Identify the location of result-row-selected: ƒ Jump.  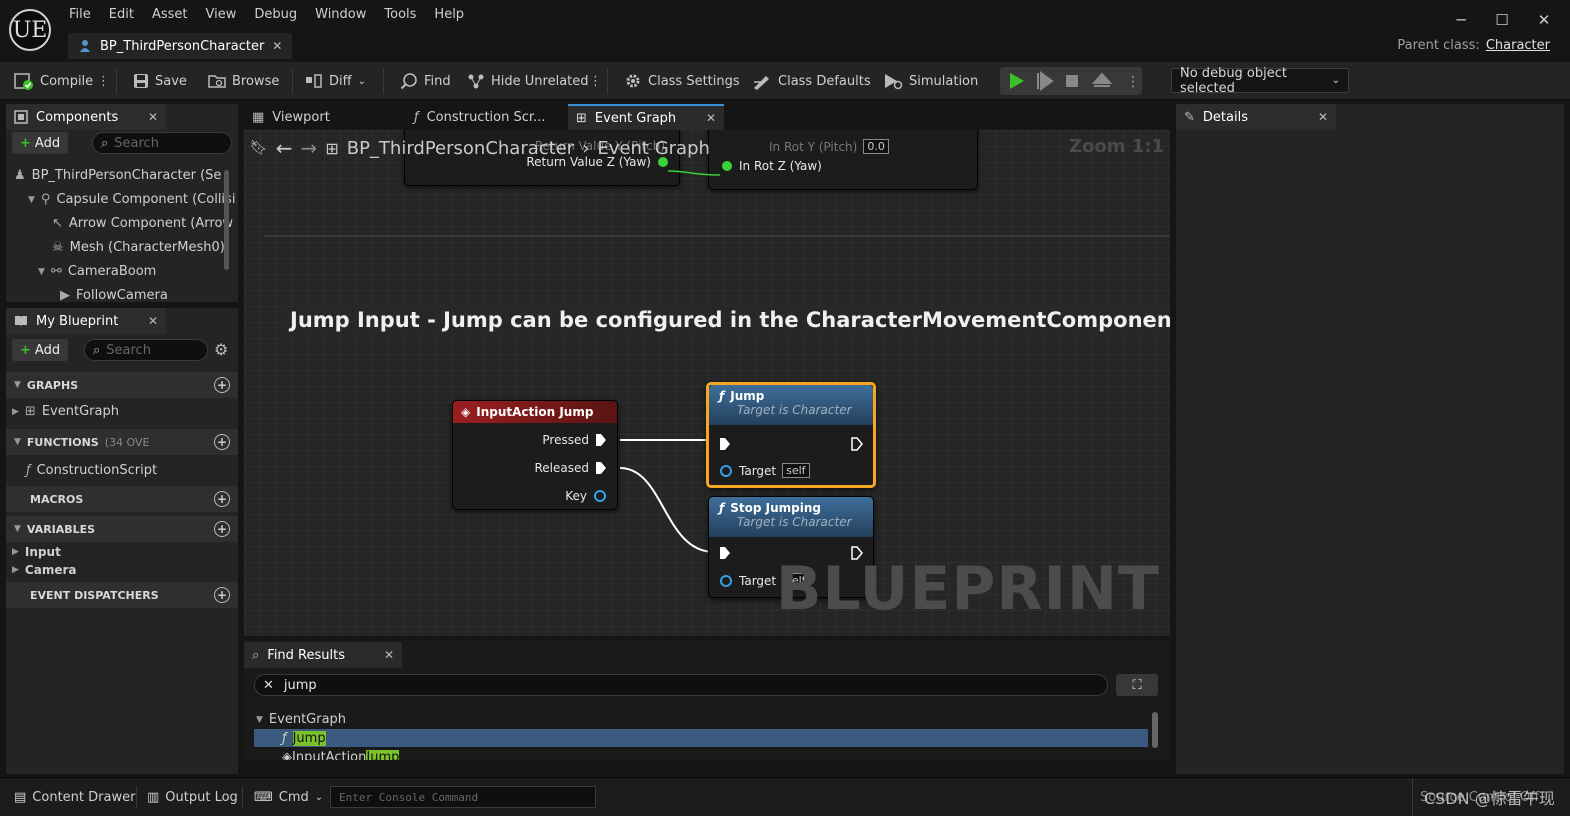
(701, 738).